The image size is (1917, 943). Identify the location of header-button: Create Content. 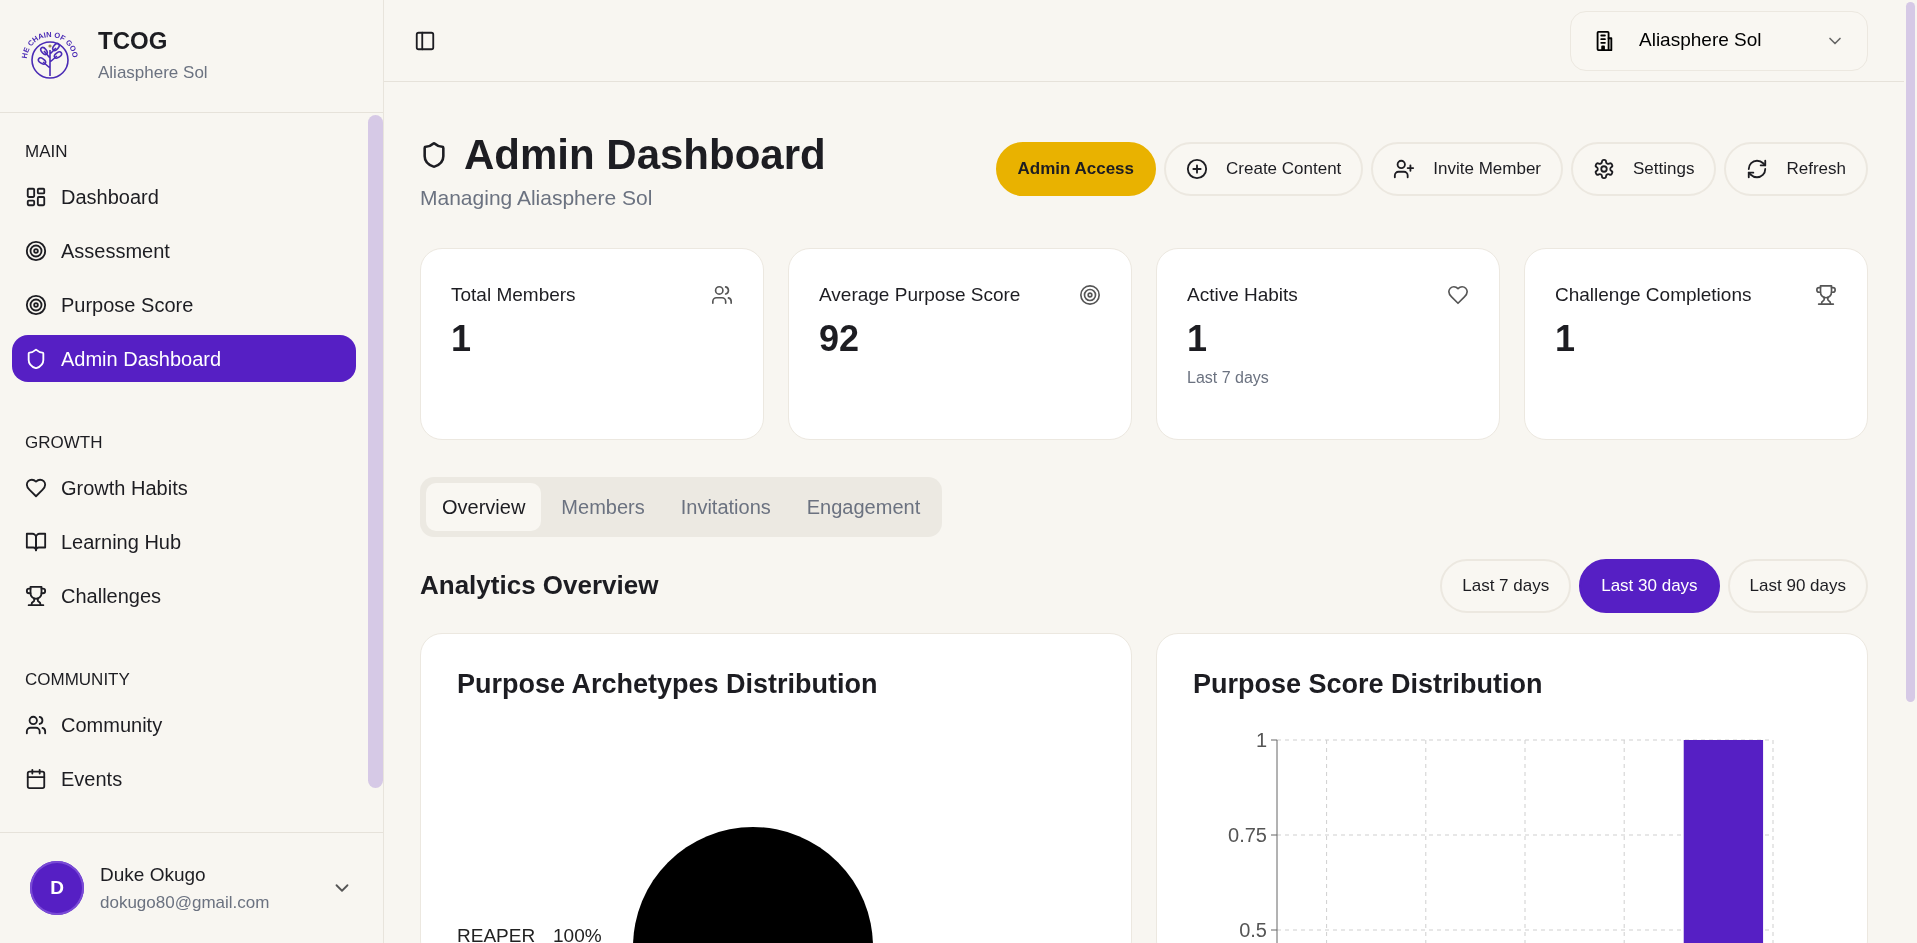
(1264, 169).